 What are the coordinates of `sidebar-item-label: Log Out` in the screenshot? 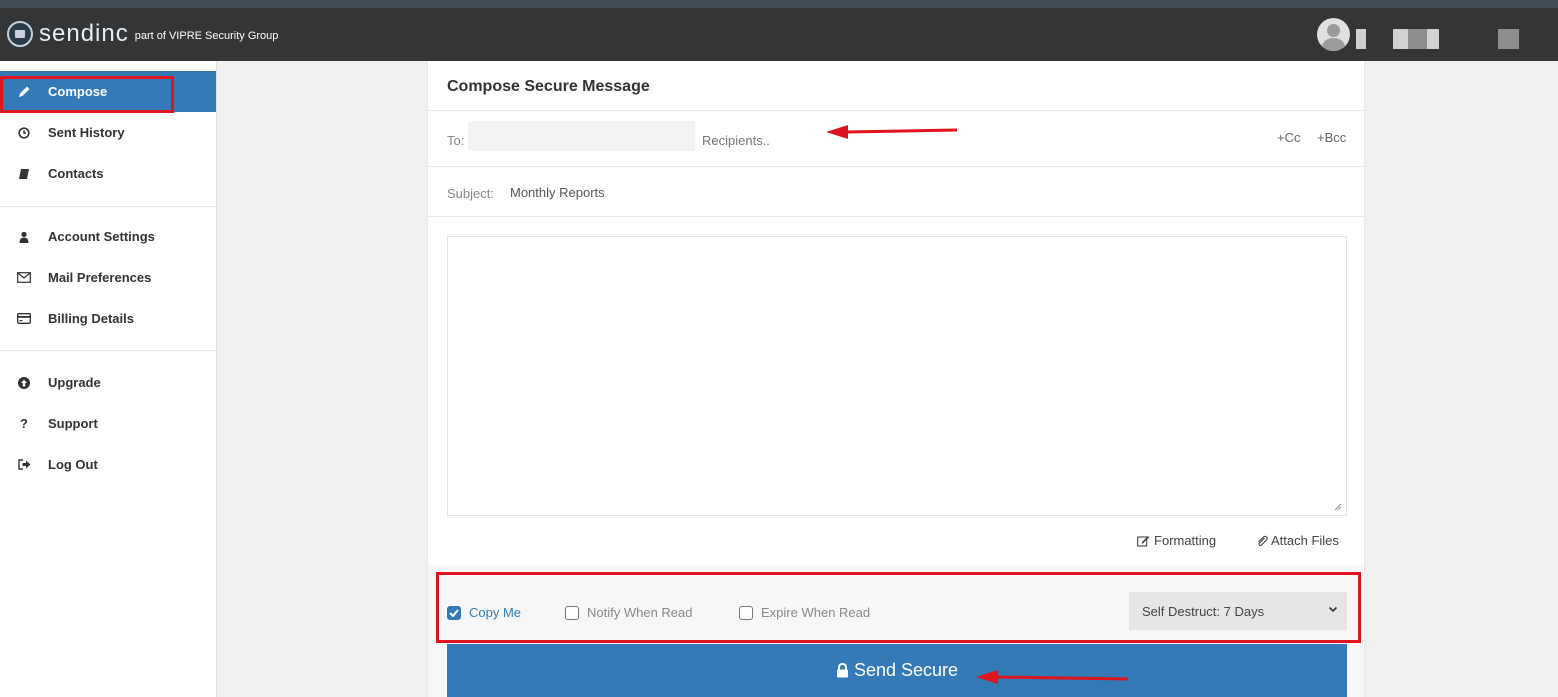 It's located at (73, 464).